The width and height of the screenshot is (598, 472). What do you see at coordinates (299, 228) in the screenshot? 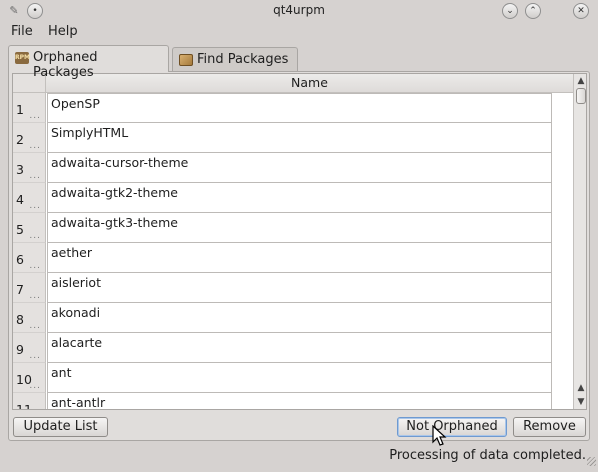
I see `package-name-cell: adwaita-gtk3-theme` at bounding box center [299, 228].